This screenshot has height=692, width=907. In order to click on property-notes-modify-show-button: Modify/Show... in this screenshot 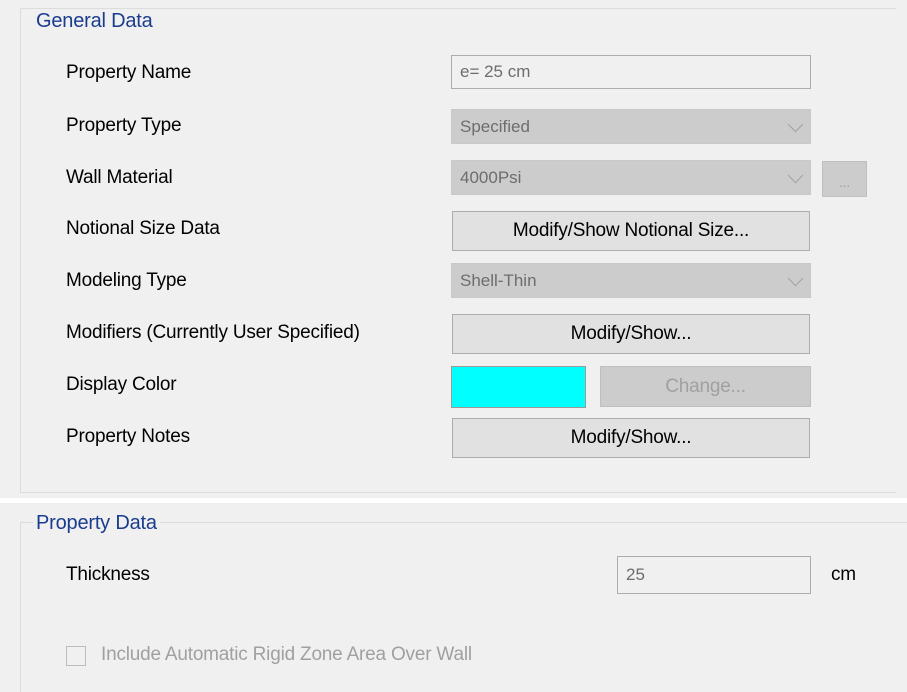, I will do `click(631, 438)`.